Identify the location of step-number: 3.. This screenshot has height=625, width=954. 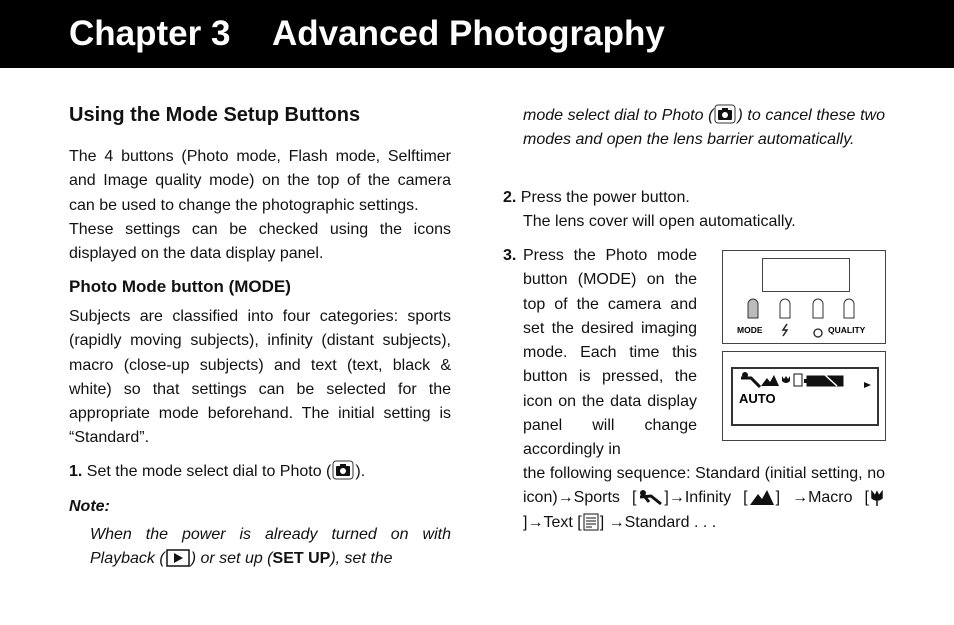
(510, 255).